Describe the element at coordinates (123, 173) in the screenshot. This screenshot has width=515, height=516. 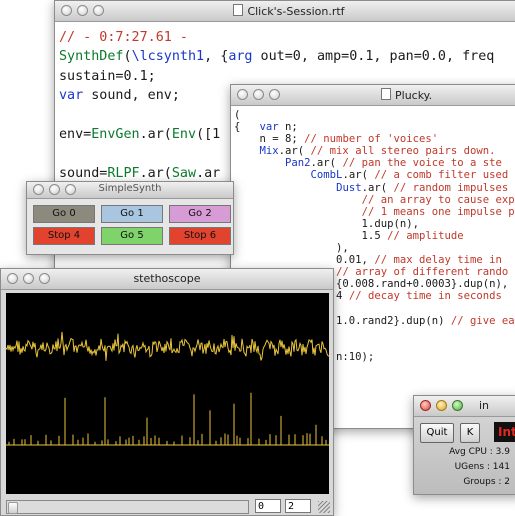
I see `session-code-token: RLPF` at that location.